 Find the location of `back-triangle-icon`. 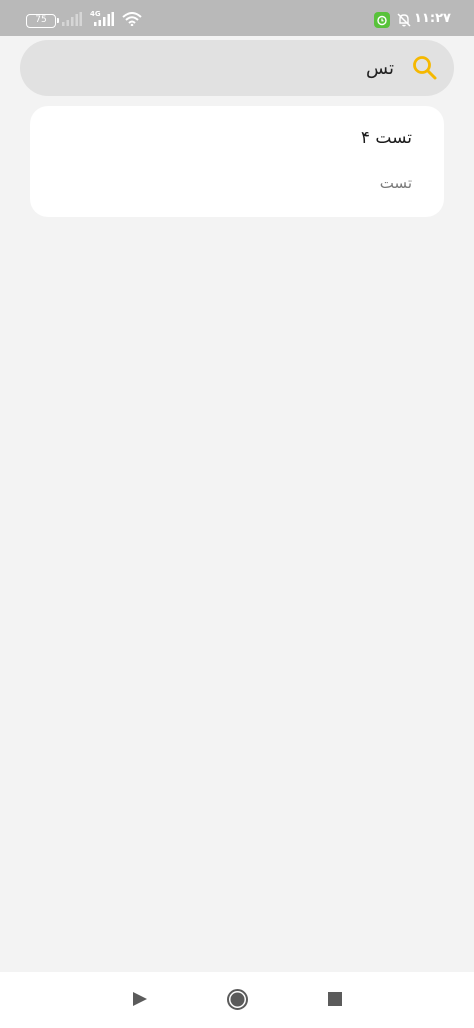

back-triangle-icon is located at coordinates (140, 999).